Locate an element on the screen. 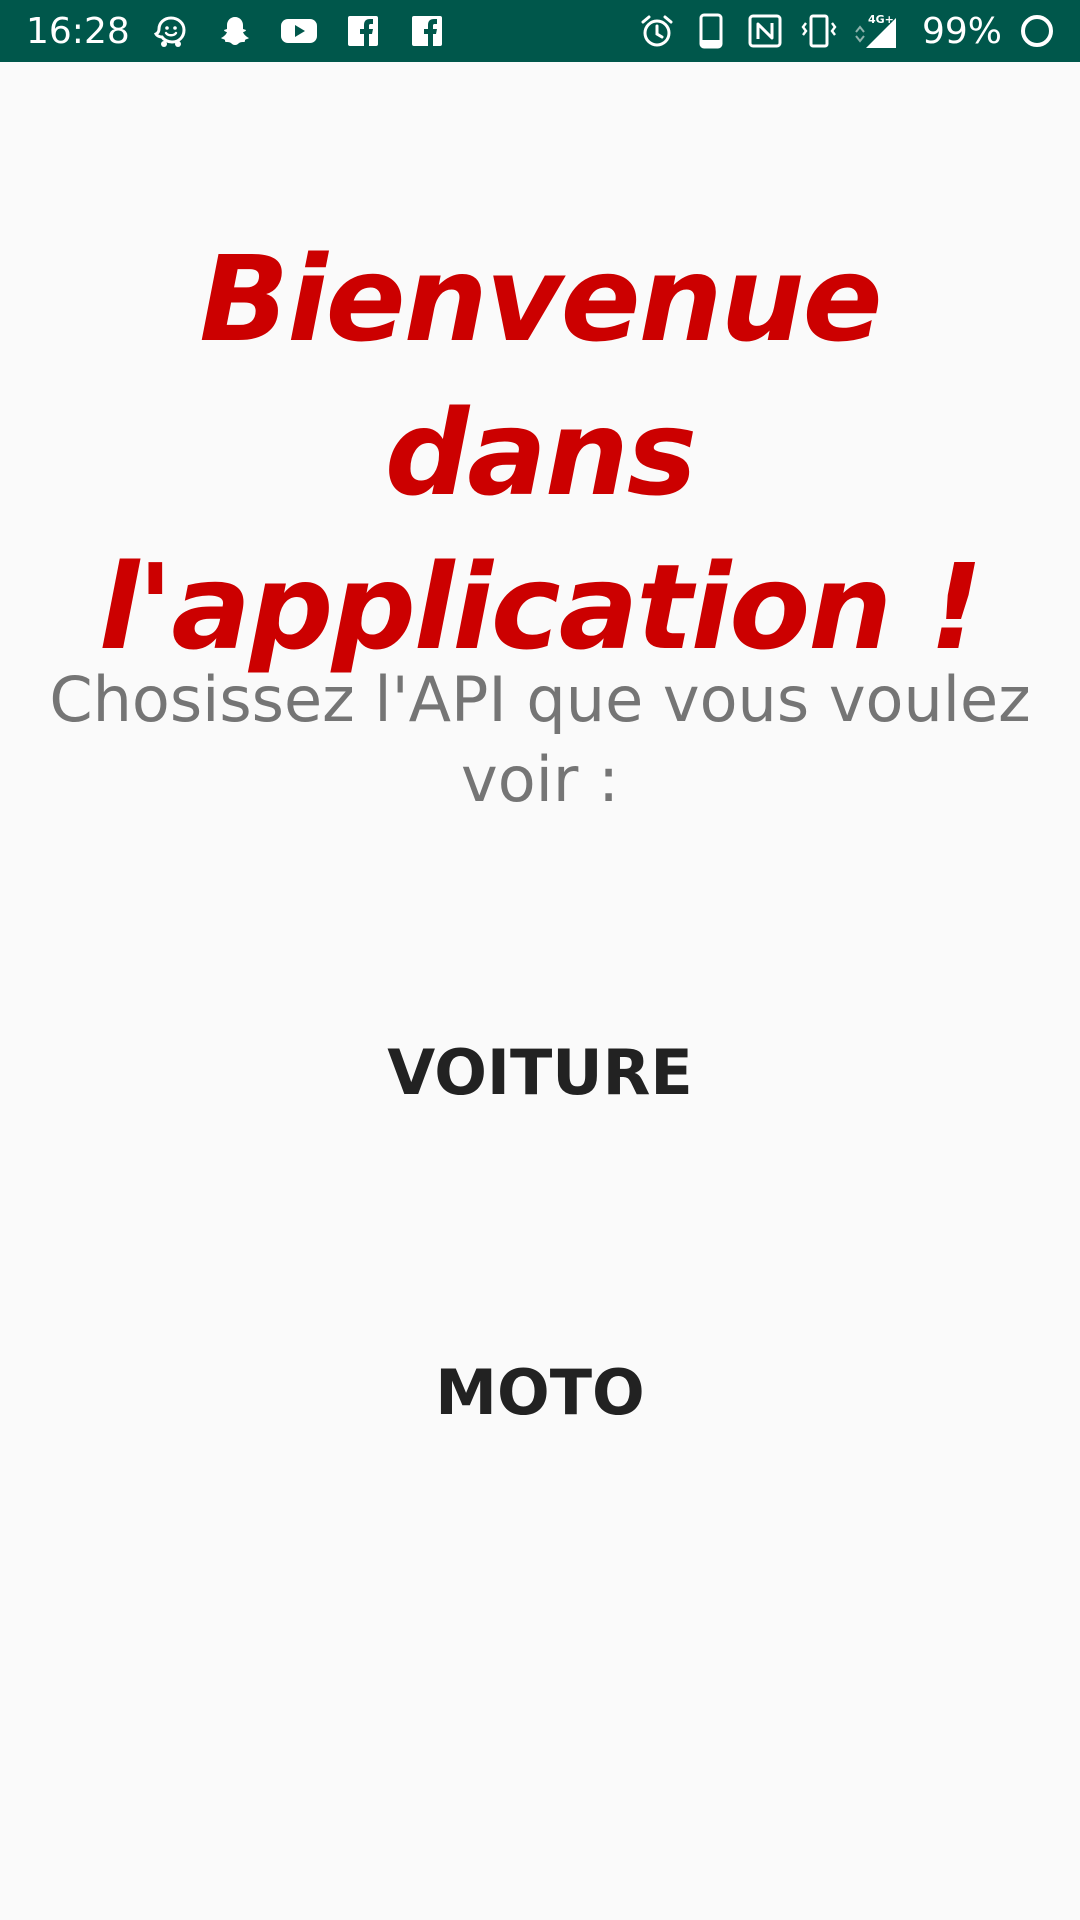 The height and width of the screenshot is (1920, 1080). status-bar: 16:28 4G+ 99% is located at coordinates (540, 31).